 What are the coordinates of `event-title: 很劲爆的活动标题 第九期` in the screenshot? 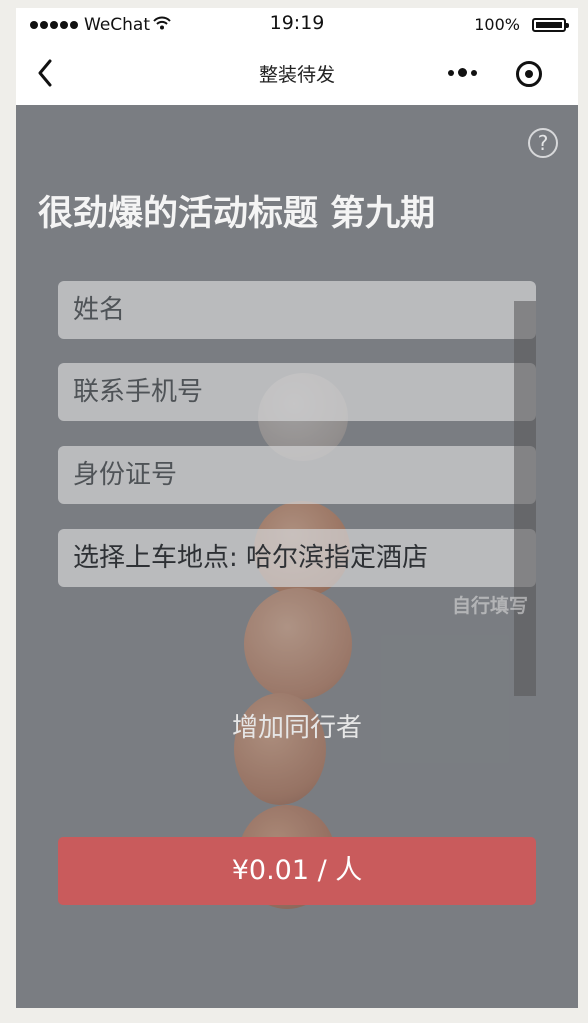 It's located at (237, 214).